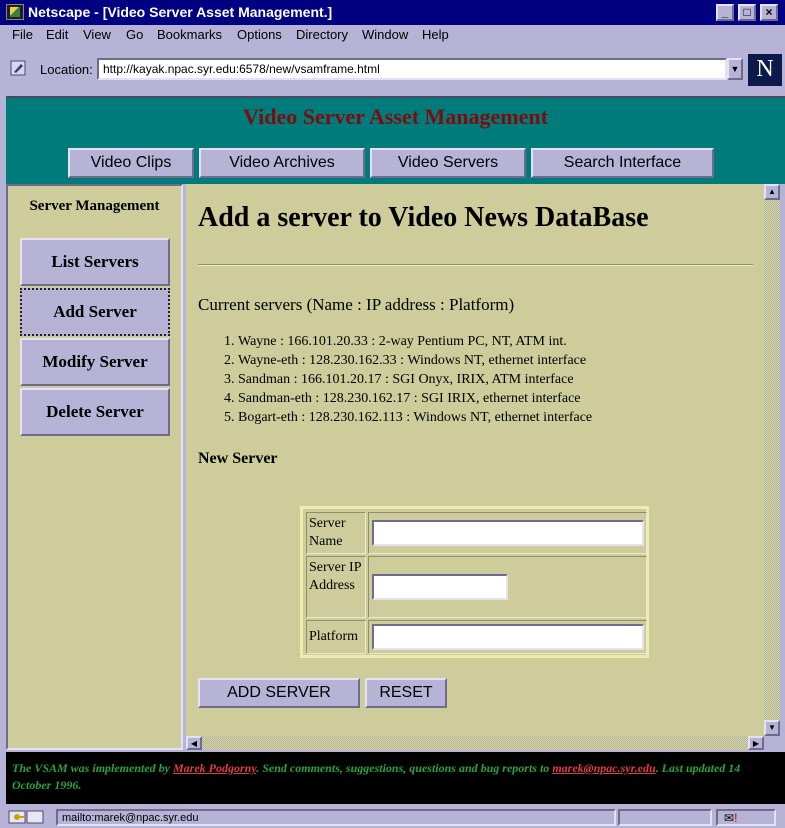 This screenshot has width=785, height=828. I want to click on email-link: marek@npac.syr.edu, so click(603, 768).